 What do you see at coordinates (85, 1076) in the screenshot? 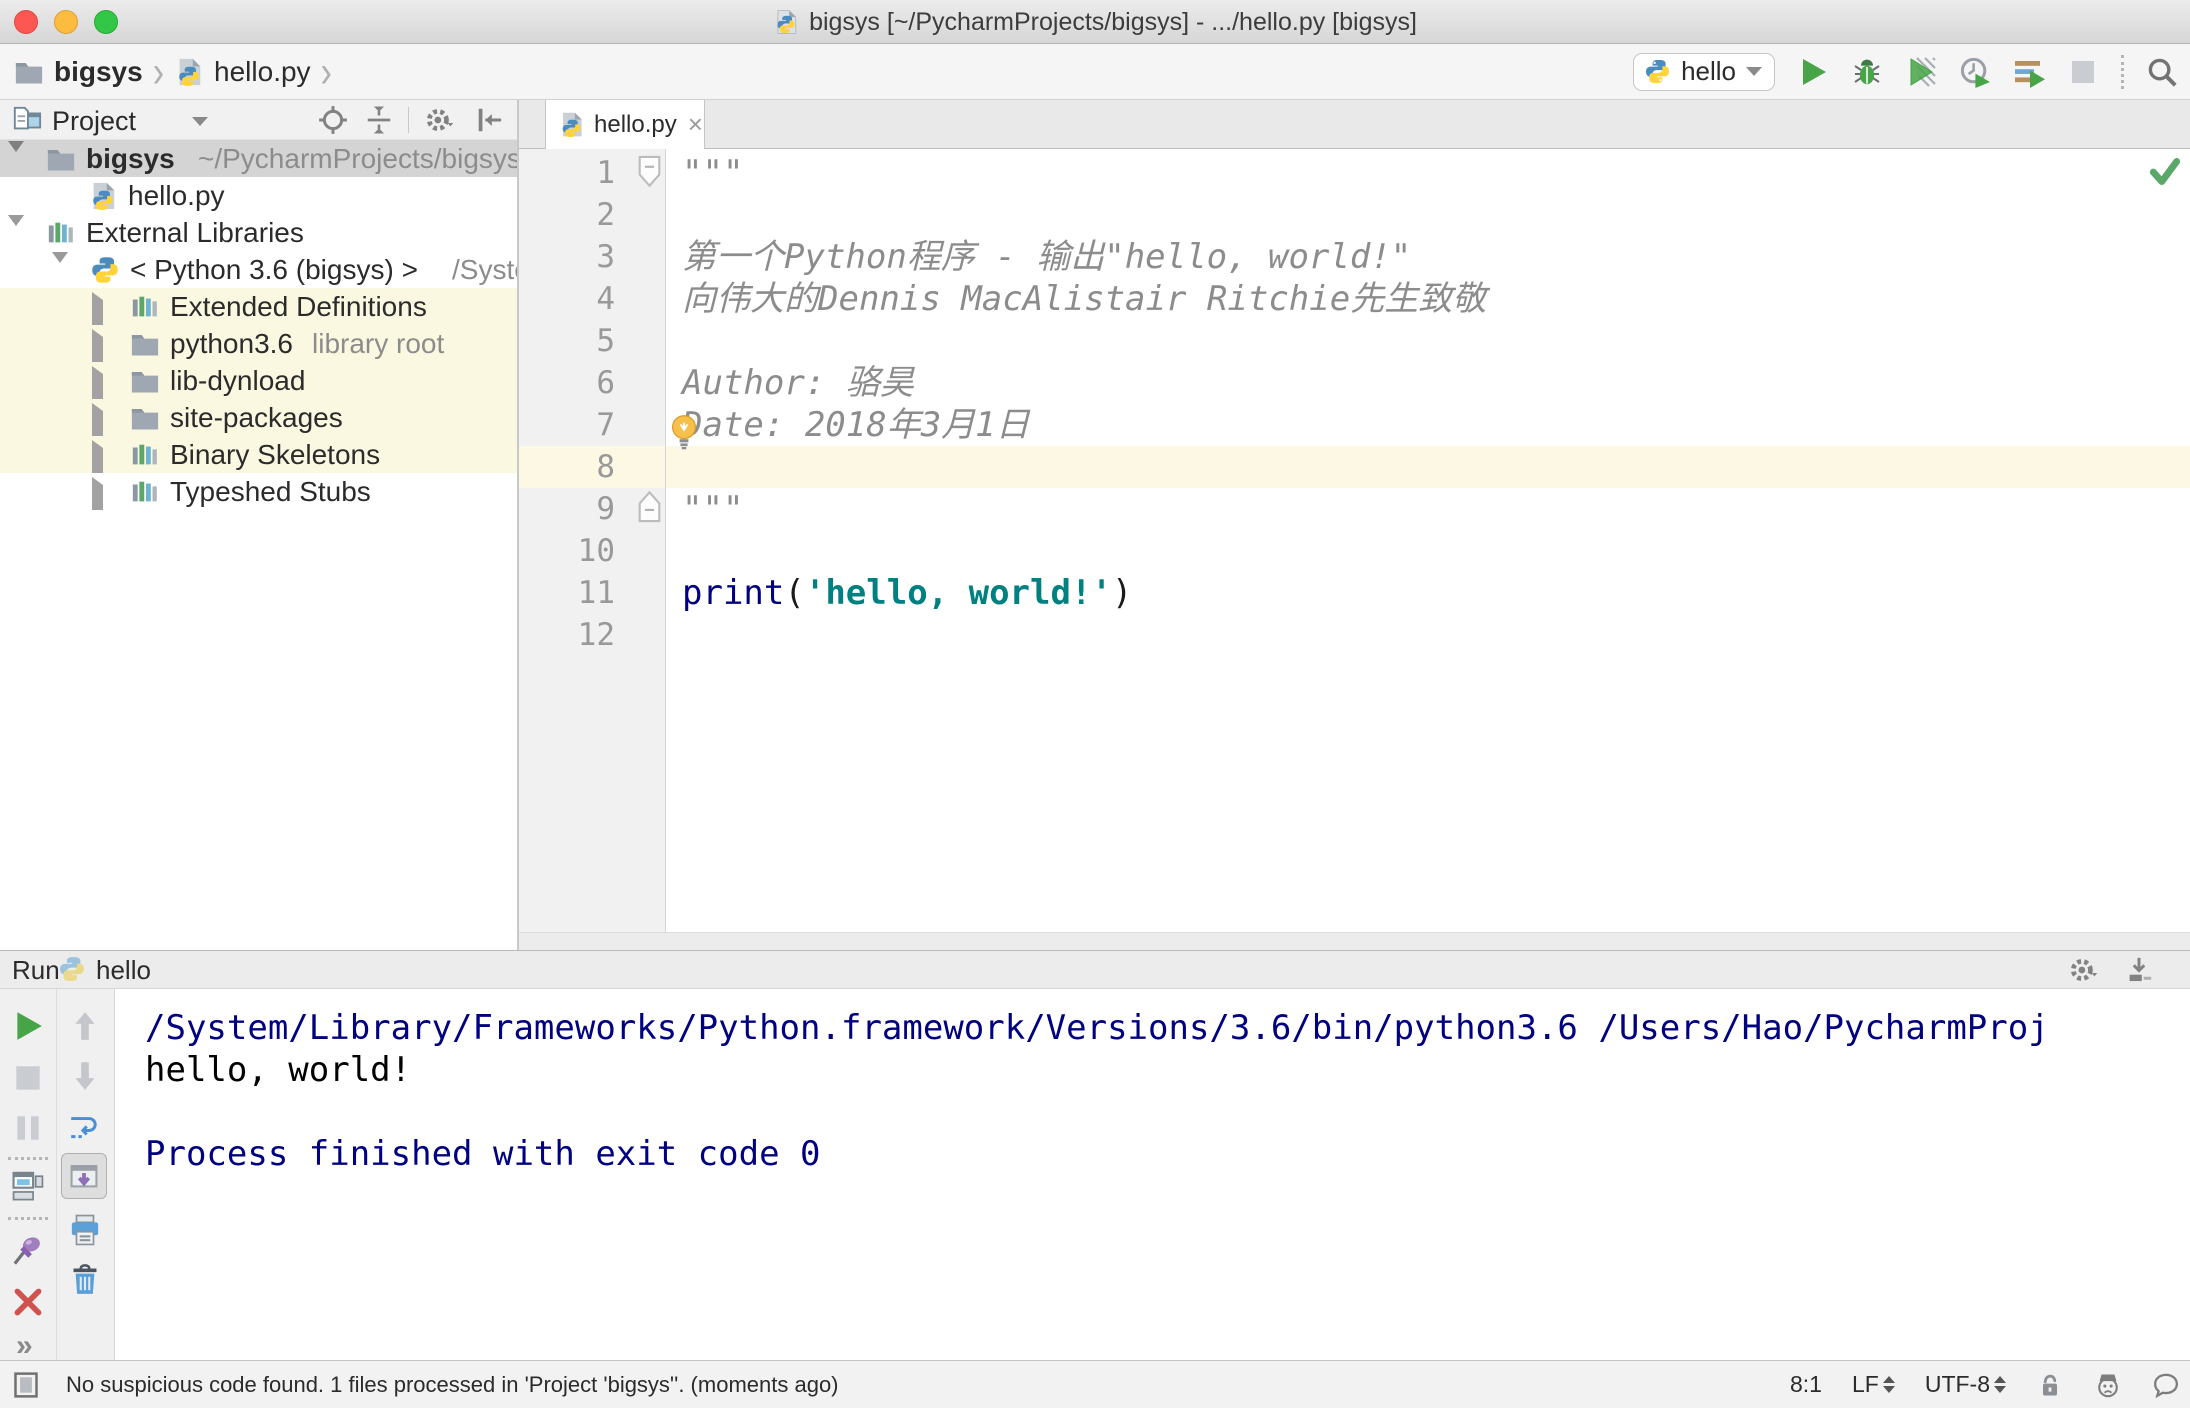
I see `next-occurrence-icon` at bounding box center [85, 1076].